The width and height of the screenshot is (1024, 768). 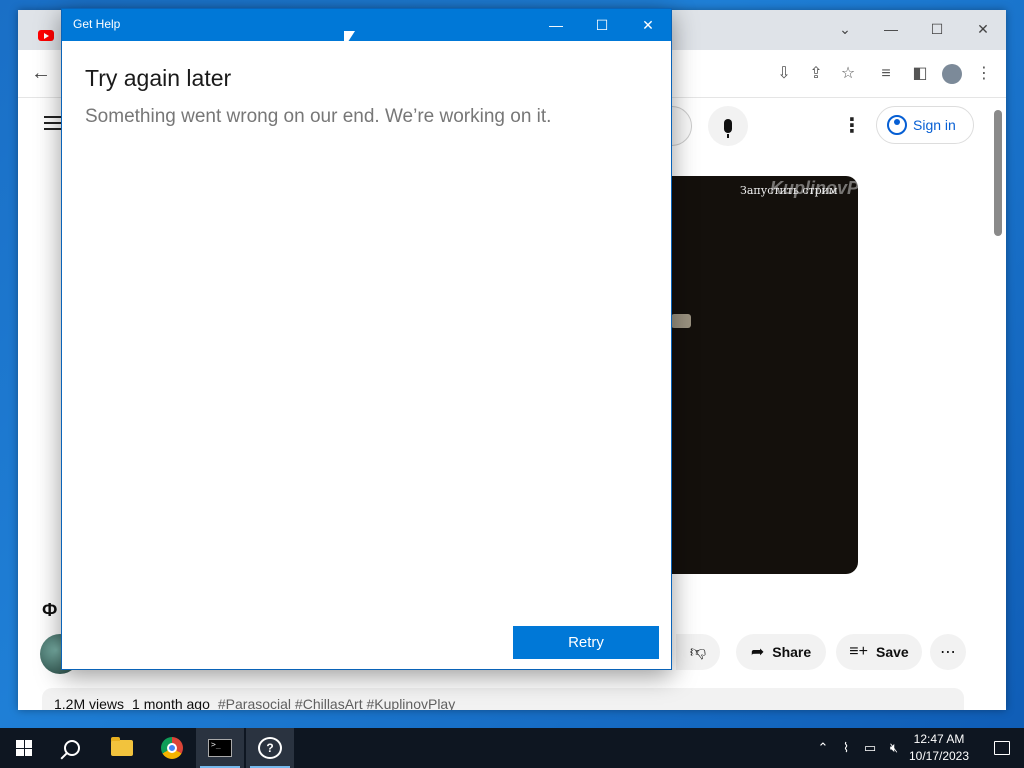 What do you see at coordinates (845, 29) in the screenshot?
I see `tab-search-icon: ⌄` at bounding box center [845, 29].